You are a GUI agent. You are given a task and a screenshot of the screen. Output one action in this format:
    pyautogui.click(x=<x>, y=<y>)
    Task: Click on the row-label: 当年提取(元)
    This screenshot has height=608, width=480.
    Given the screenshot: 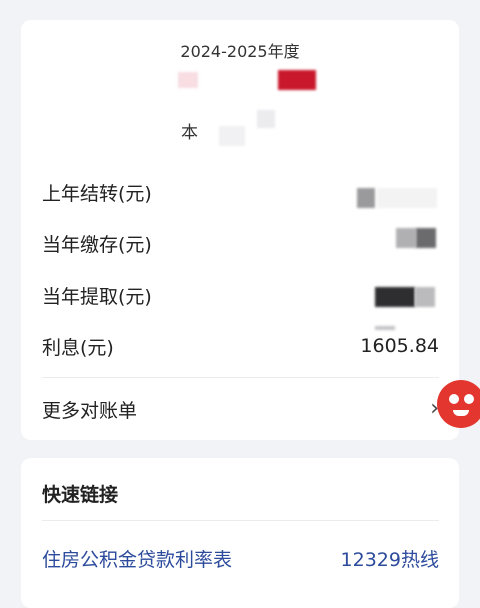 What is the action you would take?
    pyautogui.click(x=97, y=296)
    